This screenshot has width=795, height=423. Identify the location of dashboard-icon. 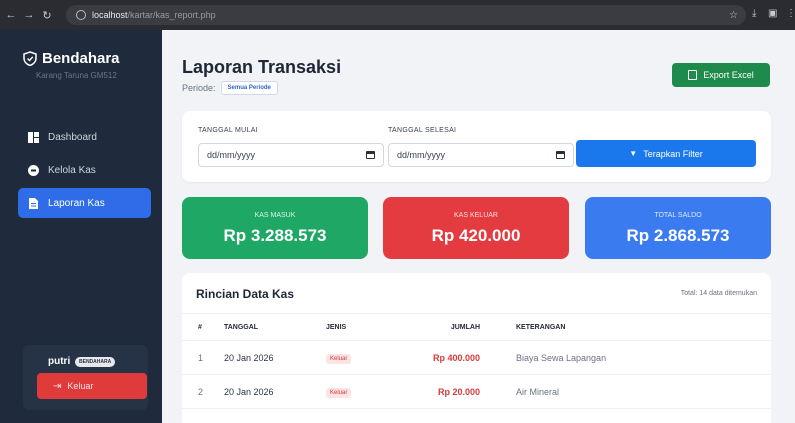
(33, 137).